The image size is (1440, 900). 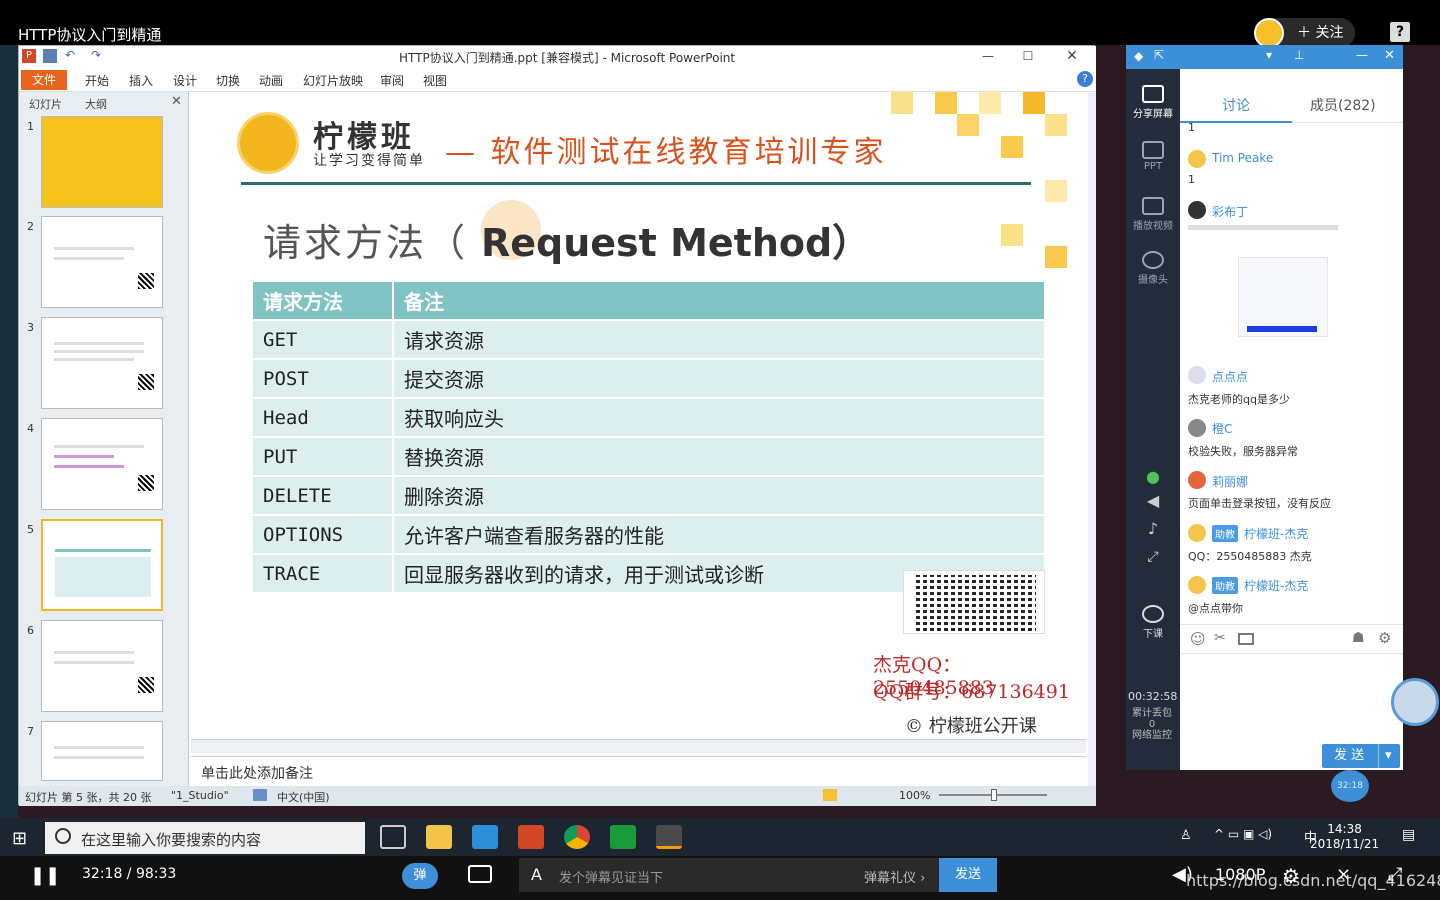 I want to click on end-class-button: 下课, so click(x=1153, y=622).